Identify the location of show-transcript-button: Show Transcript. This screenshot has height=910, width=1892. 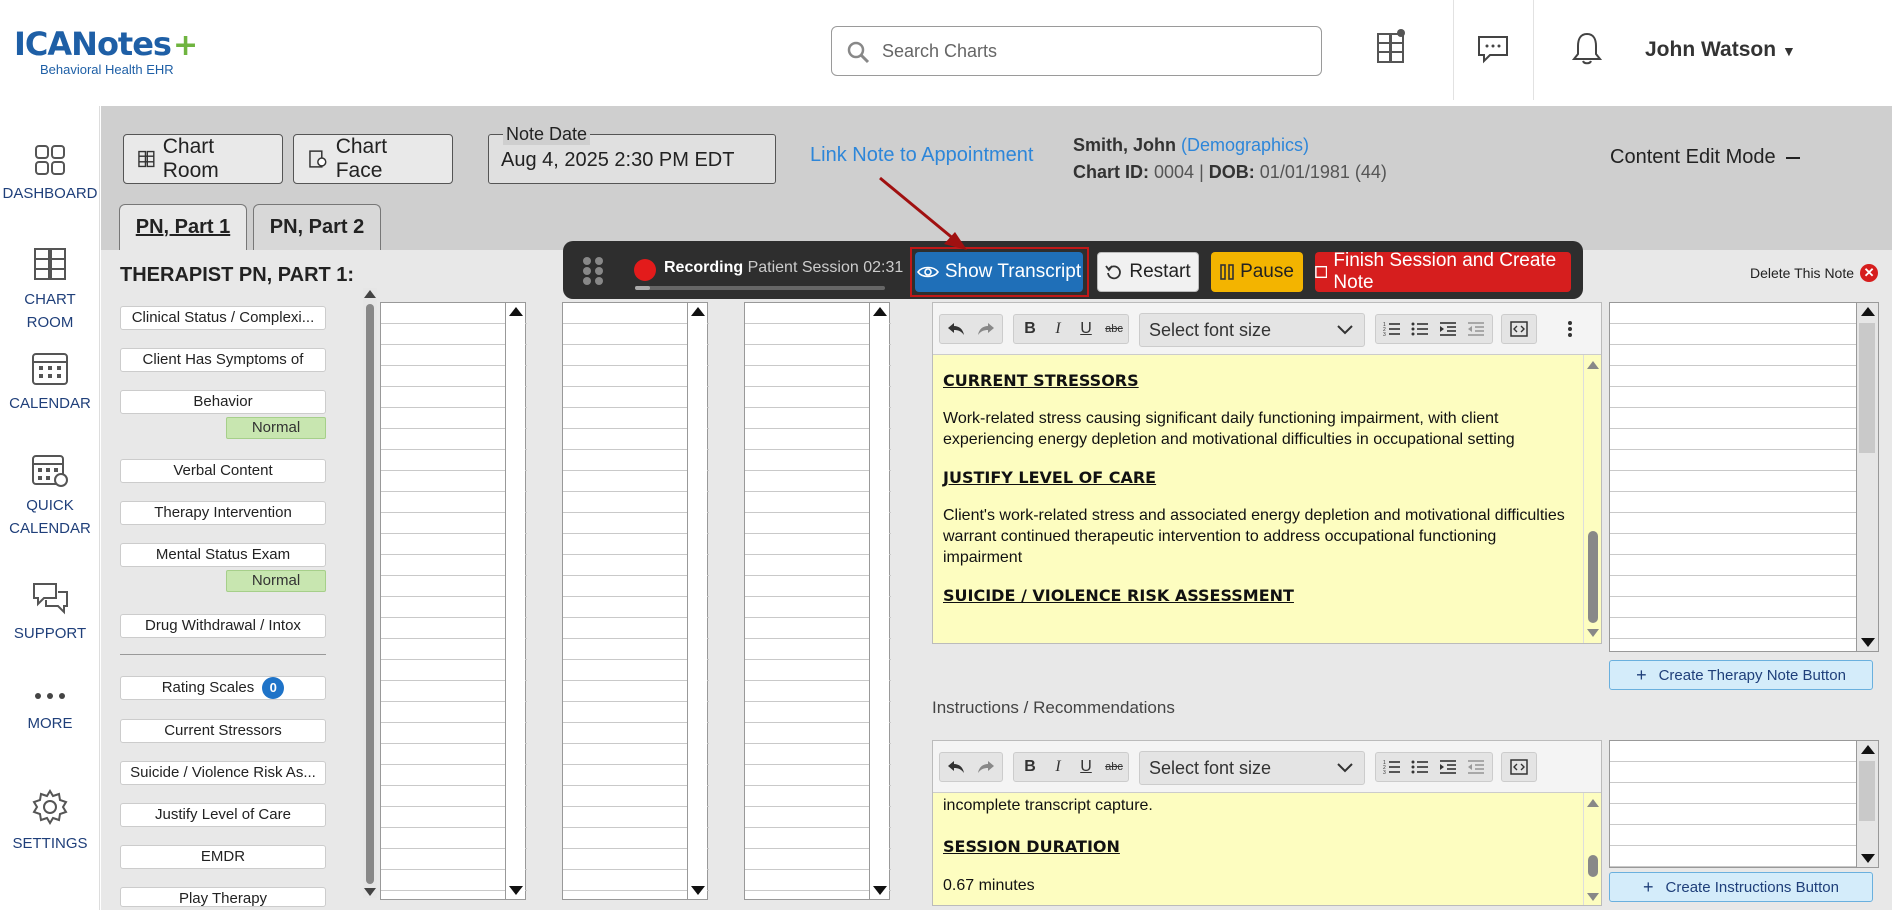
(999, 272).